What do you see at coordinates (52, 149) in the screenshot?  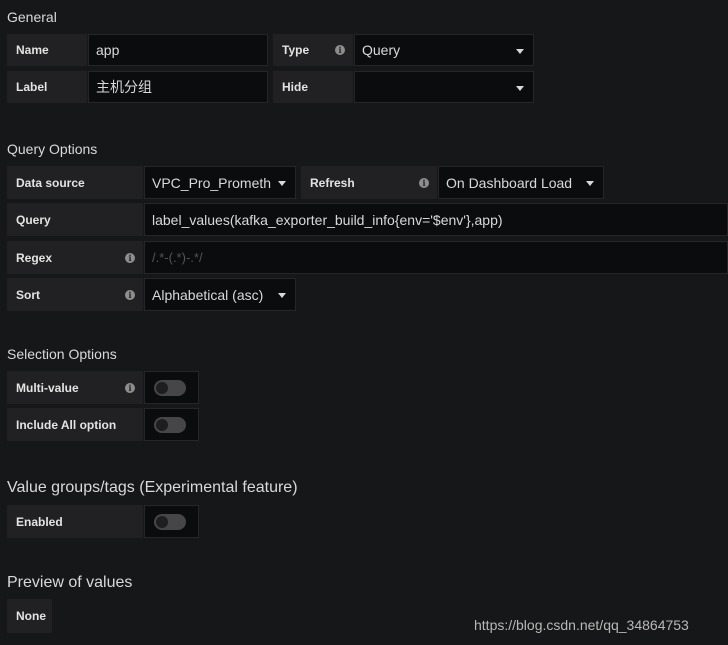 I see `section-title-query-options: Query Options` at bounding box center [52, 149].